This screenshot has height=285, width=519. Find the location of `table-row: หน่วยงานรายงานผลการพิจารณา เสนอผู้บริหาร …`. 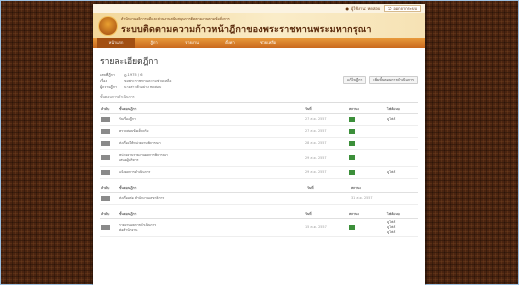

table-row: หน่วยงานรายงานผลการพิจารณา เสนอผู้บริหาร … is located at coordinates (259, 158).